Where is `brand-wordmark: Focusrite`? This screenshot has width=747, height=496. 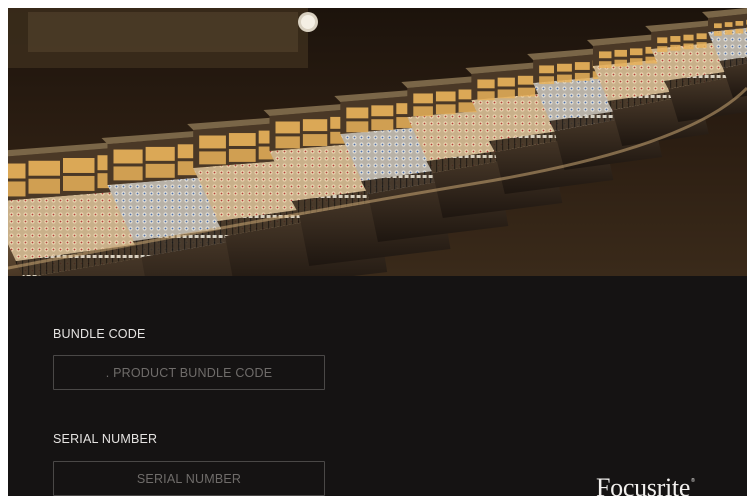 brand-wordmark: Focusrite is located at coordinates (643, 484).